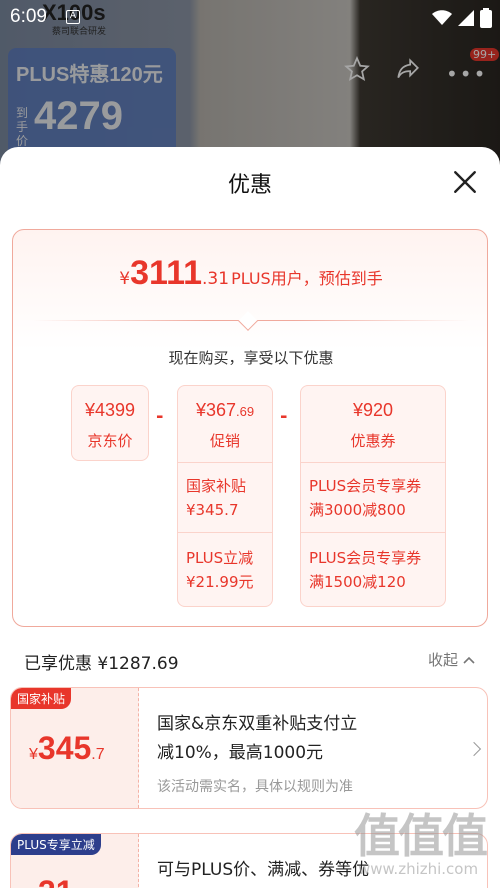 This screenshot has width=500, height=888. Describe the element at coordinates (212, 510) in the screenshot. I see `promotion-item-value: ¥345.7` at that location.